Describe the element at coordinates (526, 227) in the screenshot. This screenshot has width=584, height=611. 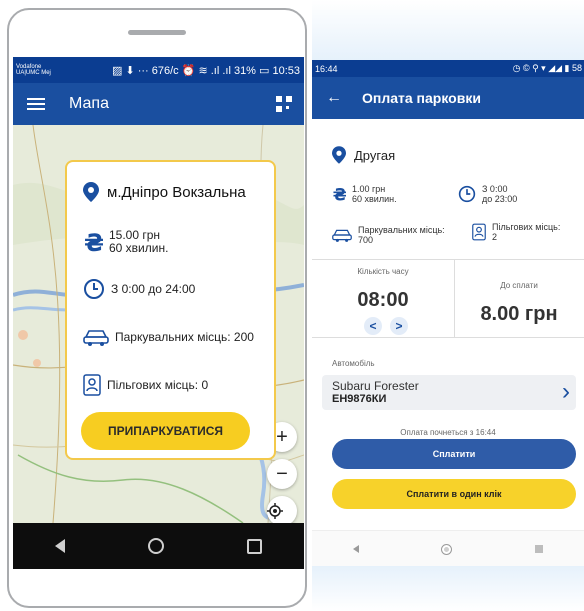
I see `preferential-label: Пільгових місць:` at that location.